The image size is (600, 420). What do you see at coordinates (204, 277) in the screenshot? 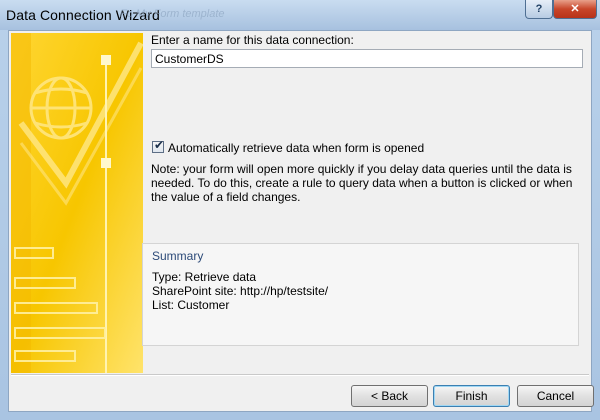
I see `summary-type: Type: Retrieve data` at bounding box center [204, 277].